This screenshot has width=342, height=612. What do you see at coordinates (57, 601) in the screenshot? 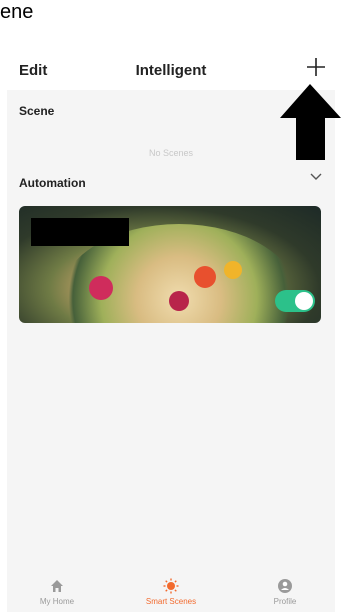
I see `tab-my-home-label: My Home` at bounding box center [57, 601].